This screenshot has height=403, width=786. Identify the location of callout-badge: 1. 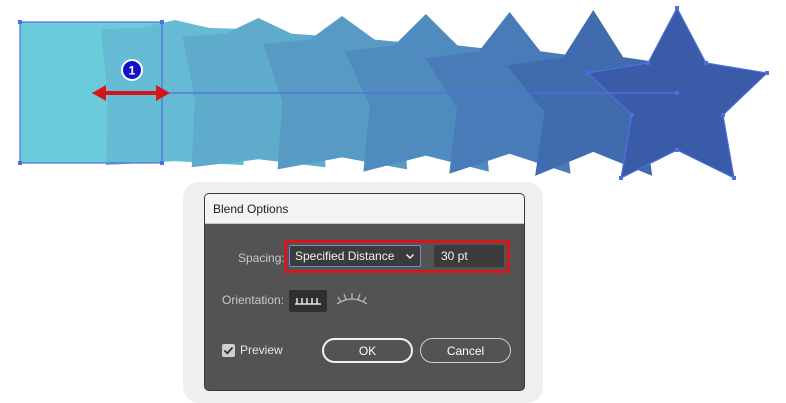
(132, 70).